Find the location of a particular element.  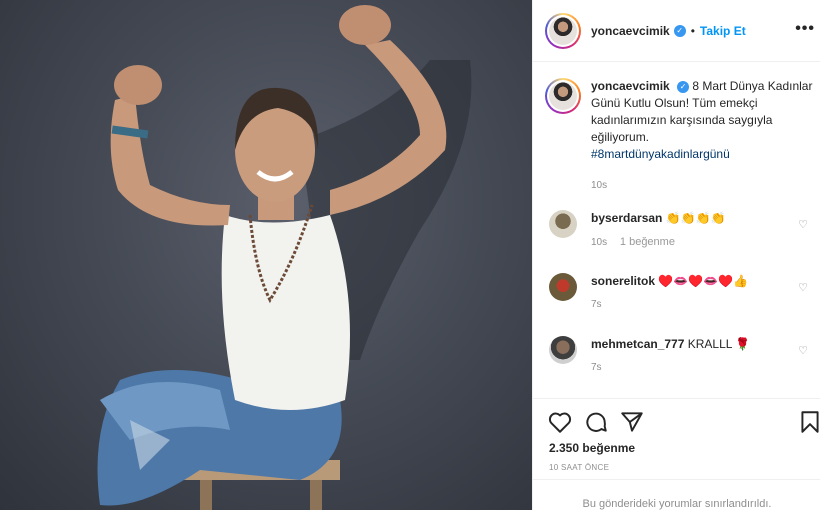

share-paper-plane-icon is located at coordinates (632, 422).